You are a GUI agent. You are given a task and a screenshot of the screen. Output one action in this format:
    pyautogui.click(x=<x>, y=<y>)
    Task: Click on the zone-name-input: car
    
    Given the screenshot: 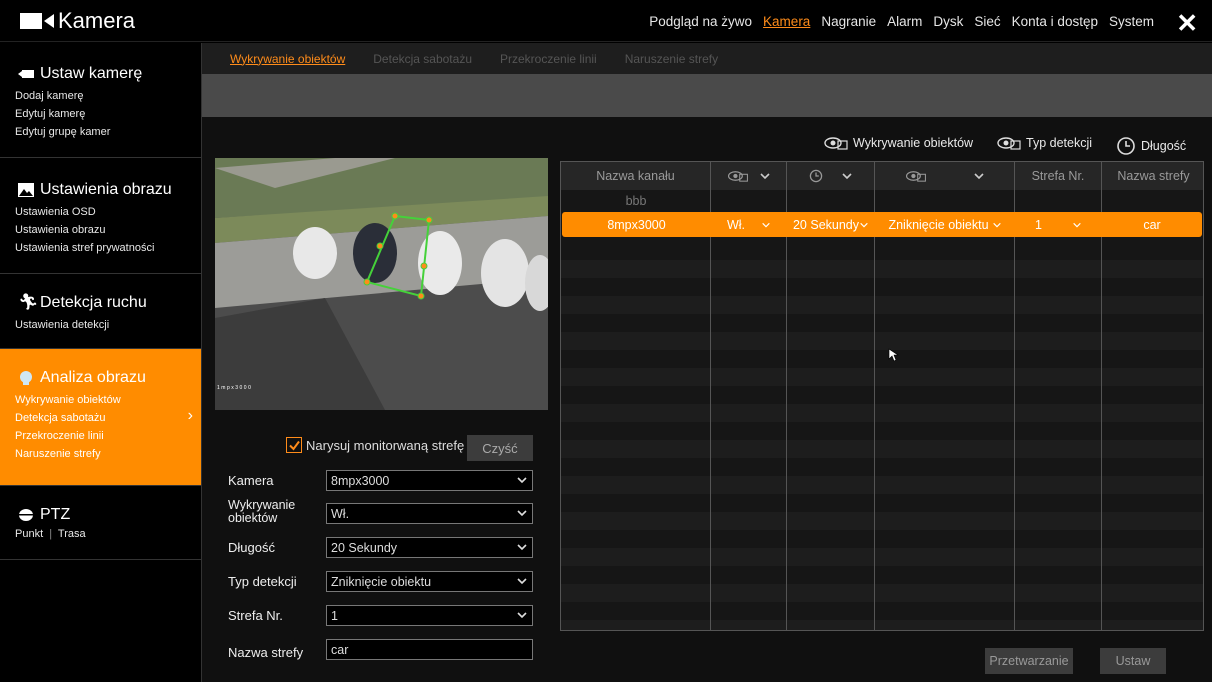 What is the action you would take?
    pyautogui.click(x=429, y=649)
    